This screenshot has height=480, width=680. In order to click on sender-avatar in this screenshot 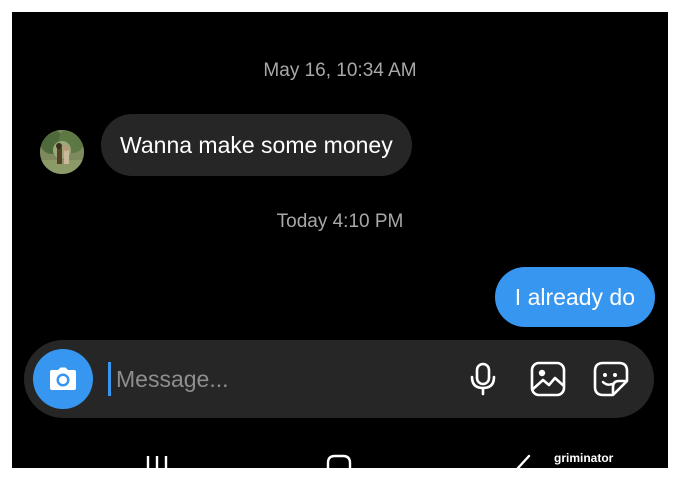, I will do `click(62, 152)`.